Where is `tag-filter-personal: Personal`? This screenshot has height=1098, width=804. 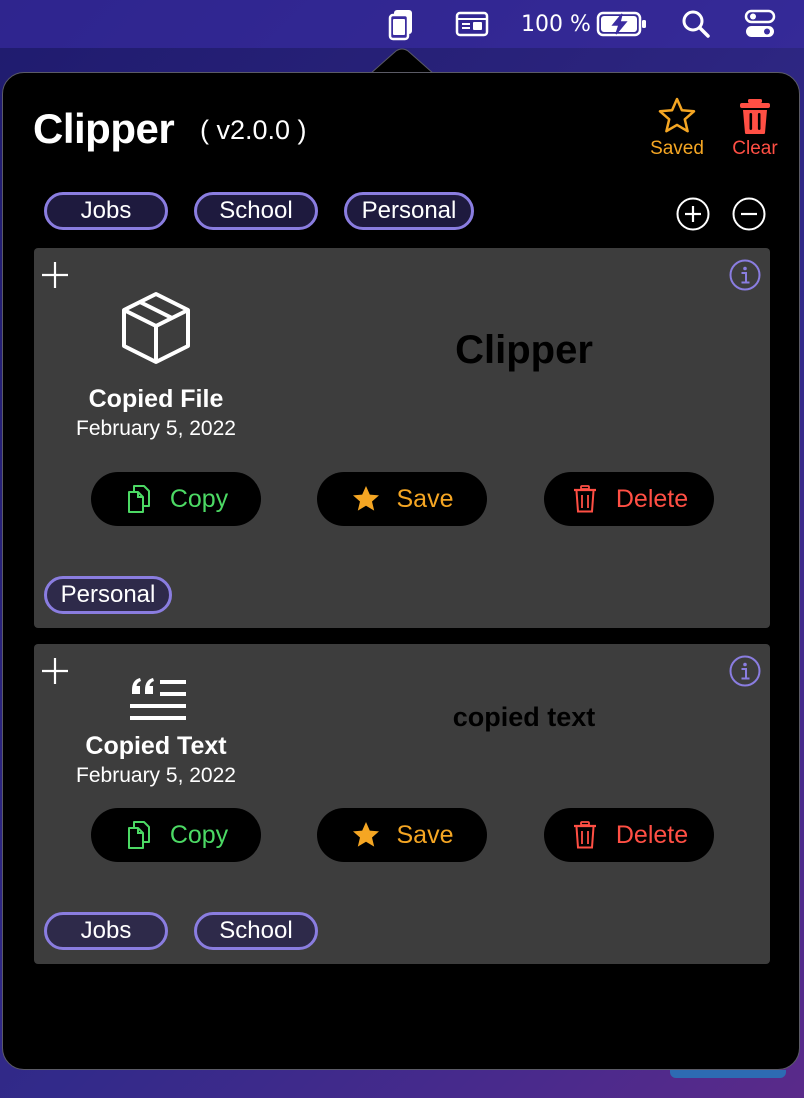
tag-filter-personal: Personal is located at coordinates (409, 211).